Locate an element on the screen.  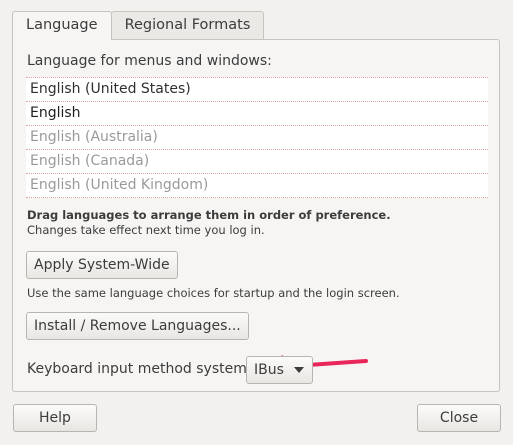
language-item-english-canada: English (Canada) is located at coordinates (257, 162).